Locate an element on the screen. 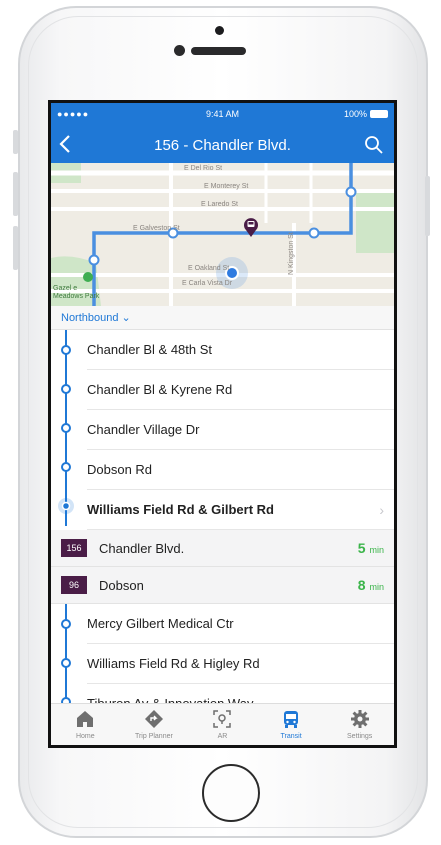 The width and height of the screenshot is (441, 845). tab-label: Home is located at coordinates (85, 736).